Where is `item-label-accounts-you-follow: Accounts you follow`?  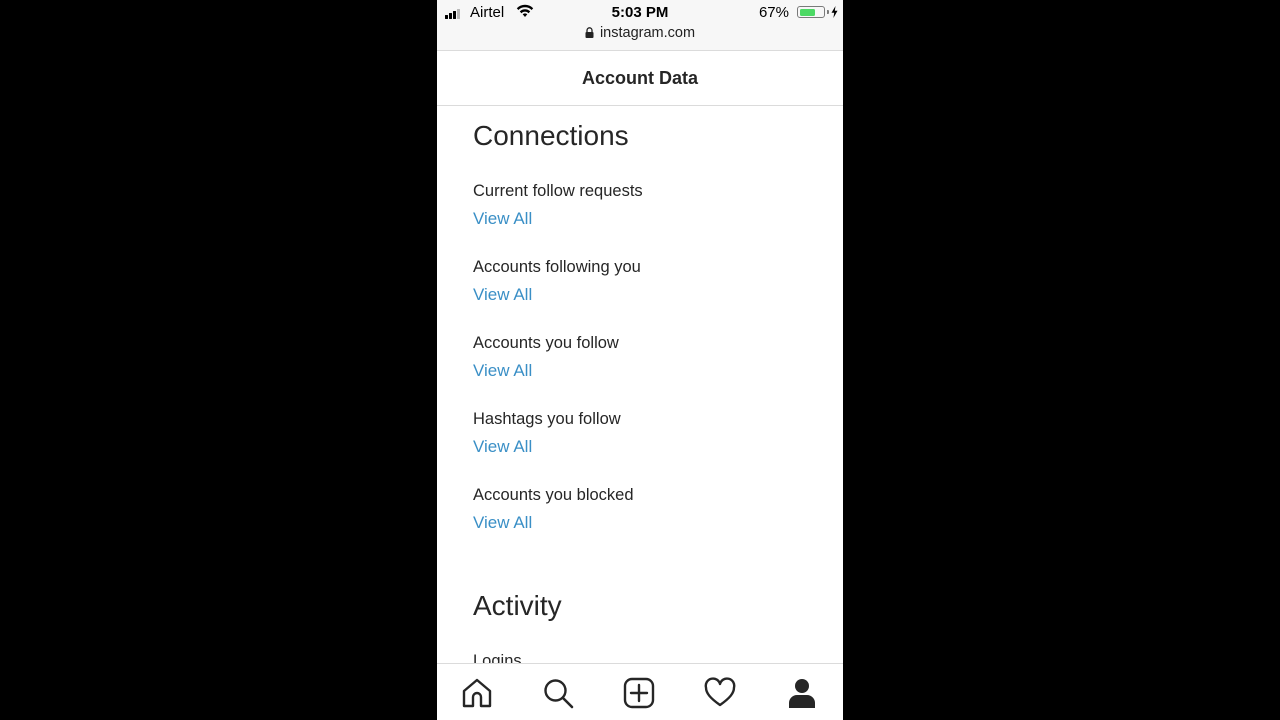
item-label-accounts-you-follow: Accounts you follow is located at coordinates (546, 343).